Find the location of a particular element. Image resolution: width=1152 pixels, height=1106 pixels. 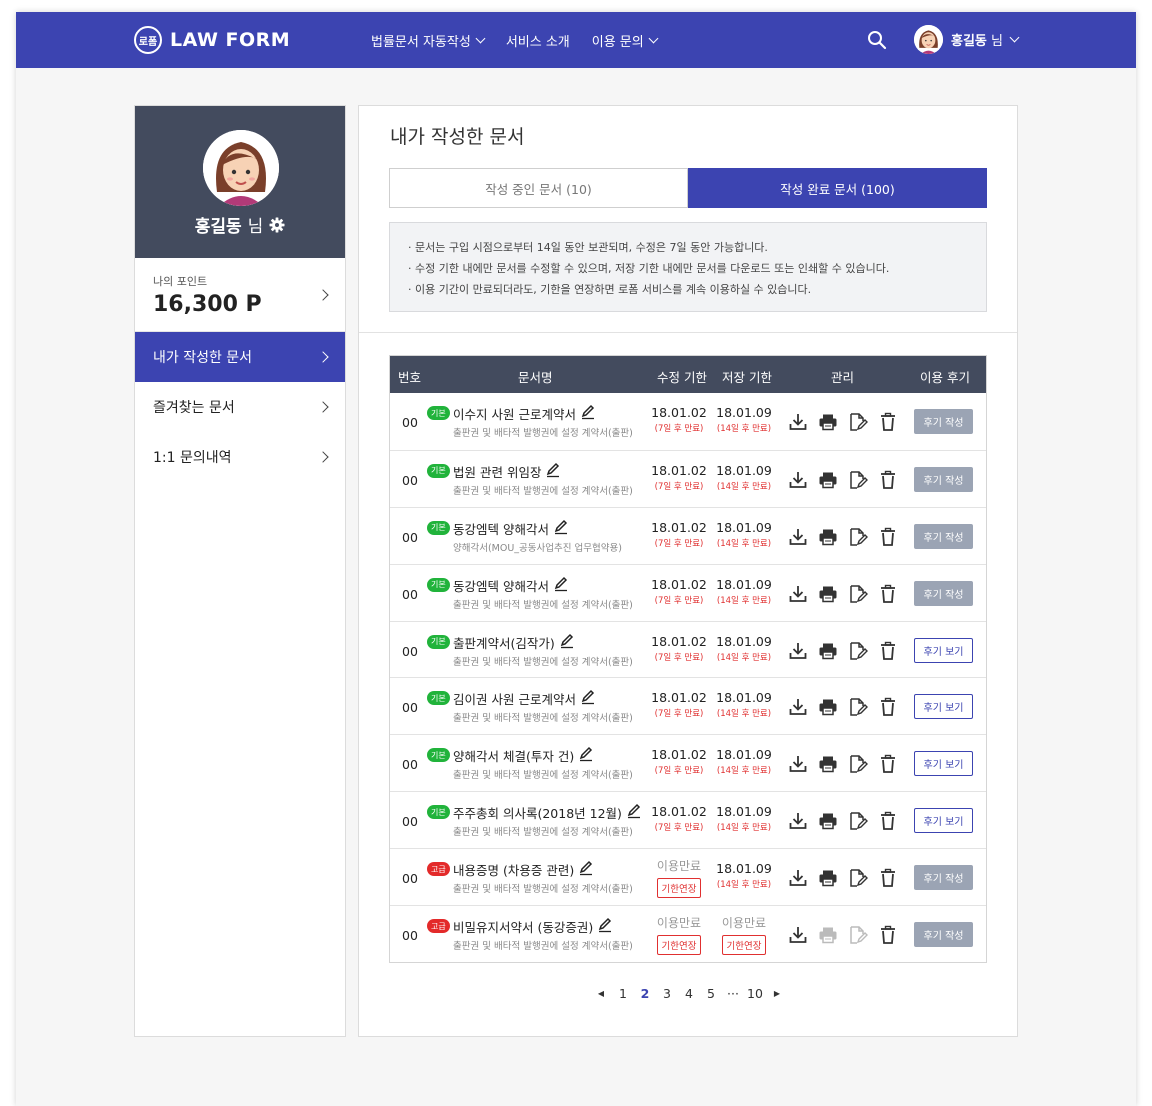

tab-in-progress: 작성 중인 문서 (10) is located at coordinates (538, 188).